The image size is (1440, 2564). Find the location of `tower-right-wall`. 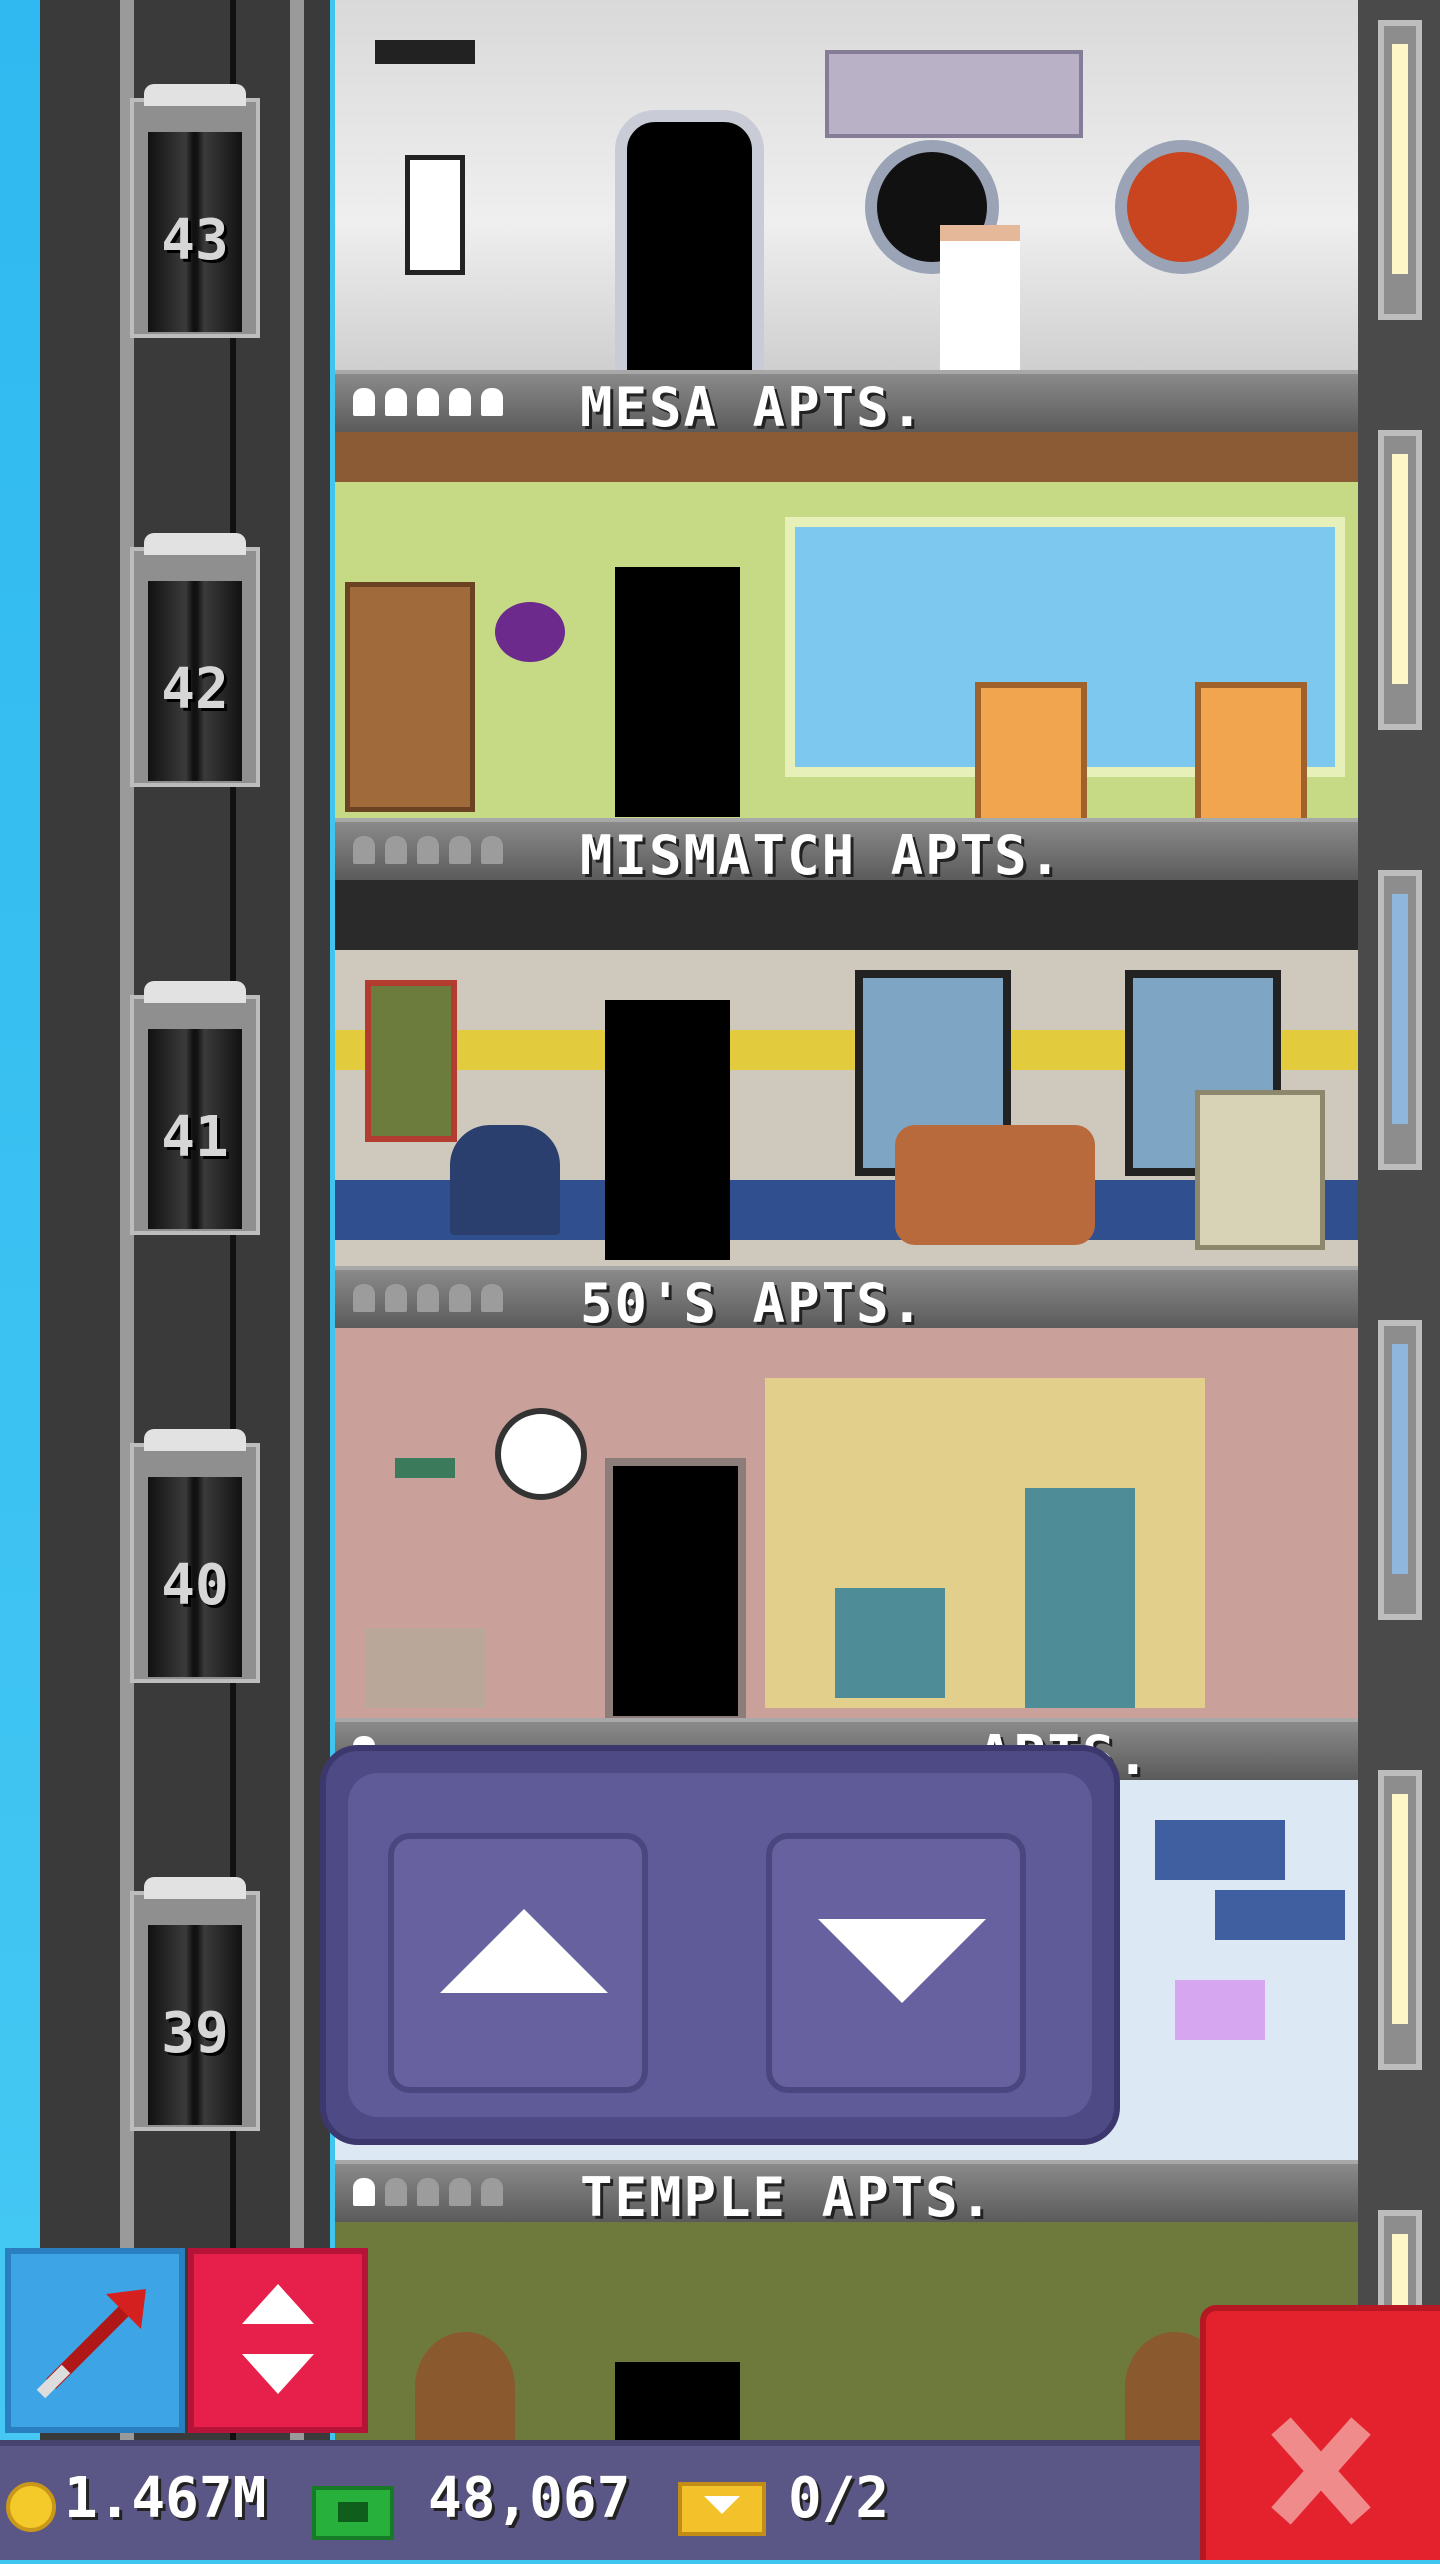

tower-right-wall is located at coordinates (1399, 1220).